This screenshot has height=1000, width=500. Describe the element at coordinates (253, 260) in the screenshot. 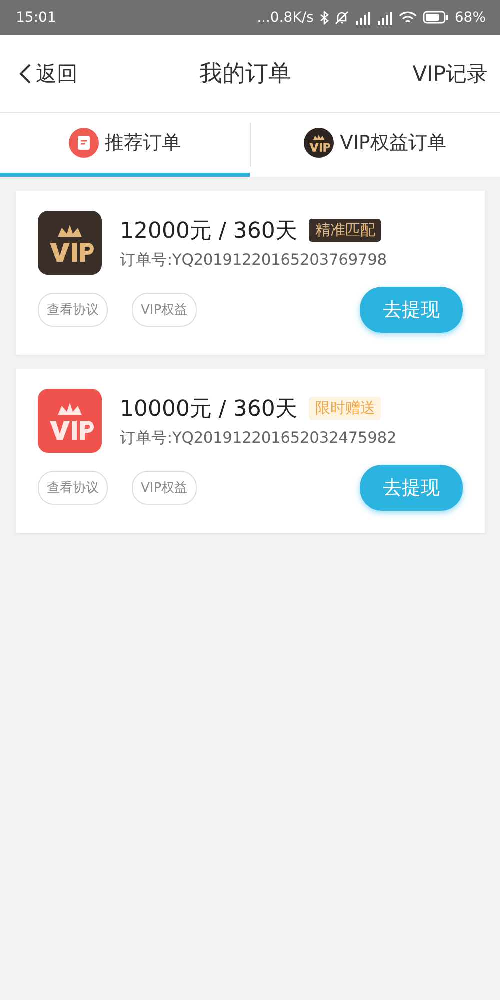

I see `order-number: 订单号:YQ20191220165203769798` at that location.